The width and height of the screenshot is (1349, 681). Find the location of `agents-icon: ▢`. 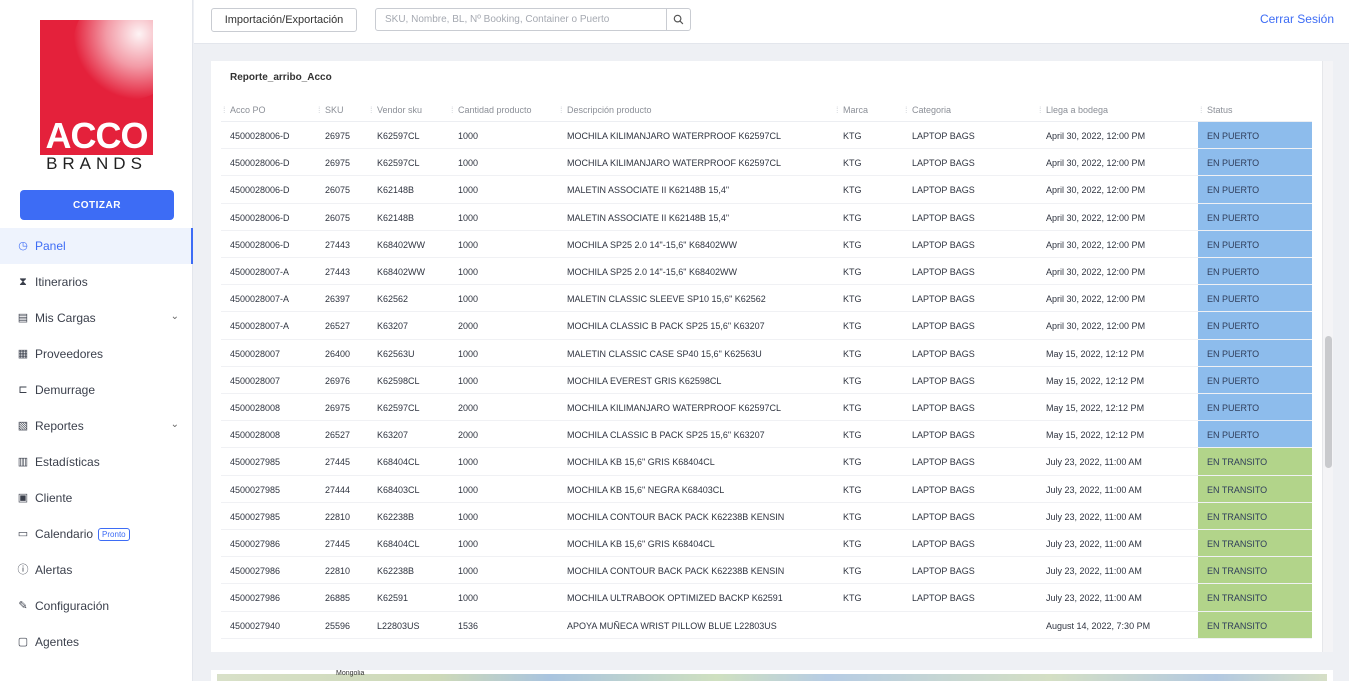

agents-icon: ▢ is located at coordinates (23, 642).